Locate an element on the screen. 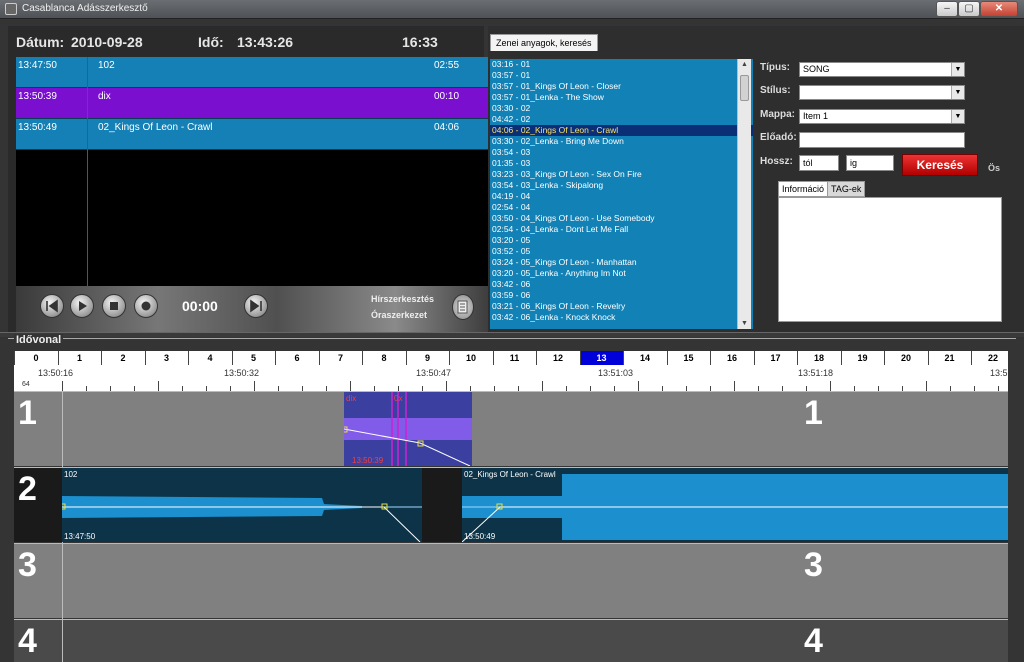 The image size is (1024, 662). close-button: ✕ is located at coordinates (999, 9).